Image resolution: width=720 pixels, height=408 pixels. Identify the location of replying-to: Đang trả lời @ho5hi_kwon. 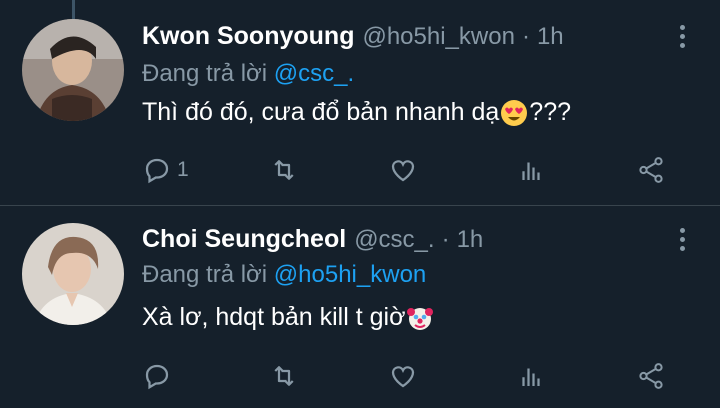
(284, 275).